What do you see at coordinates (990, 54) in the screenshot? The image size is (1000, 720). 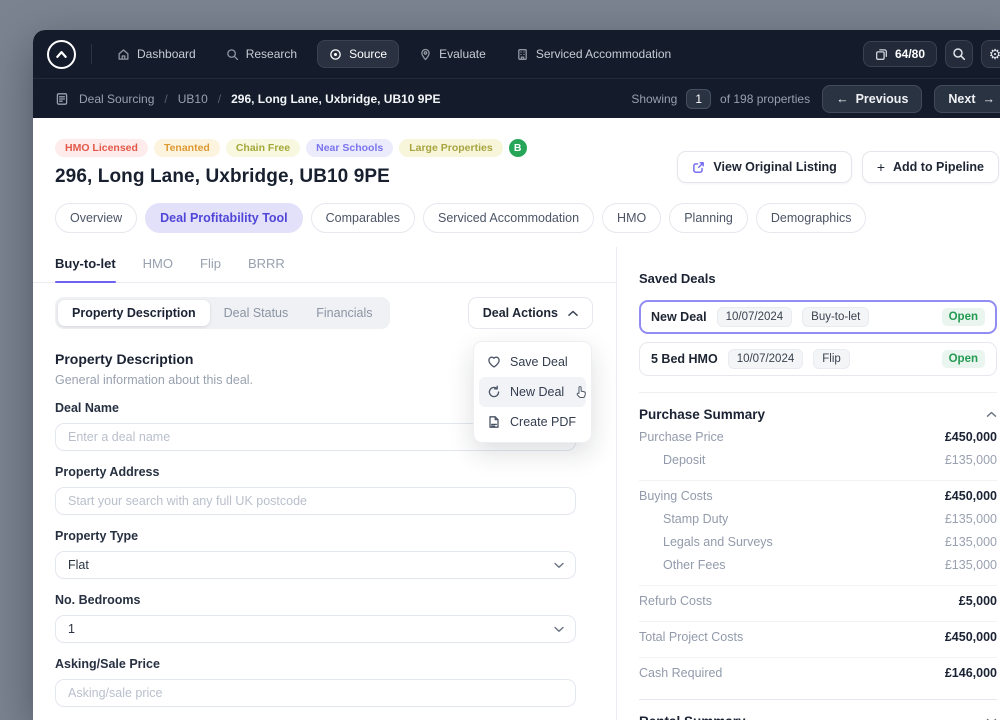 I see `settings-button: ⚙` at bounding box center [990, 54].